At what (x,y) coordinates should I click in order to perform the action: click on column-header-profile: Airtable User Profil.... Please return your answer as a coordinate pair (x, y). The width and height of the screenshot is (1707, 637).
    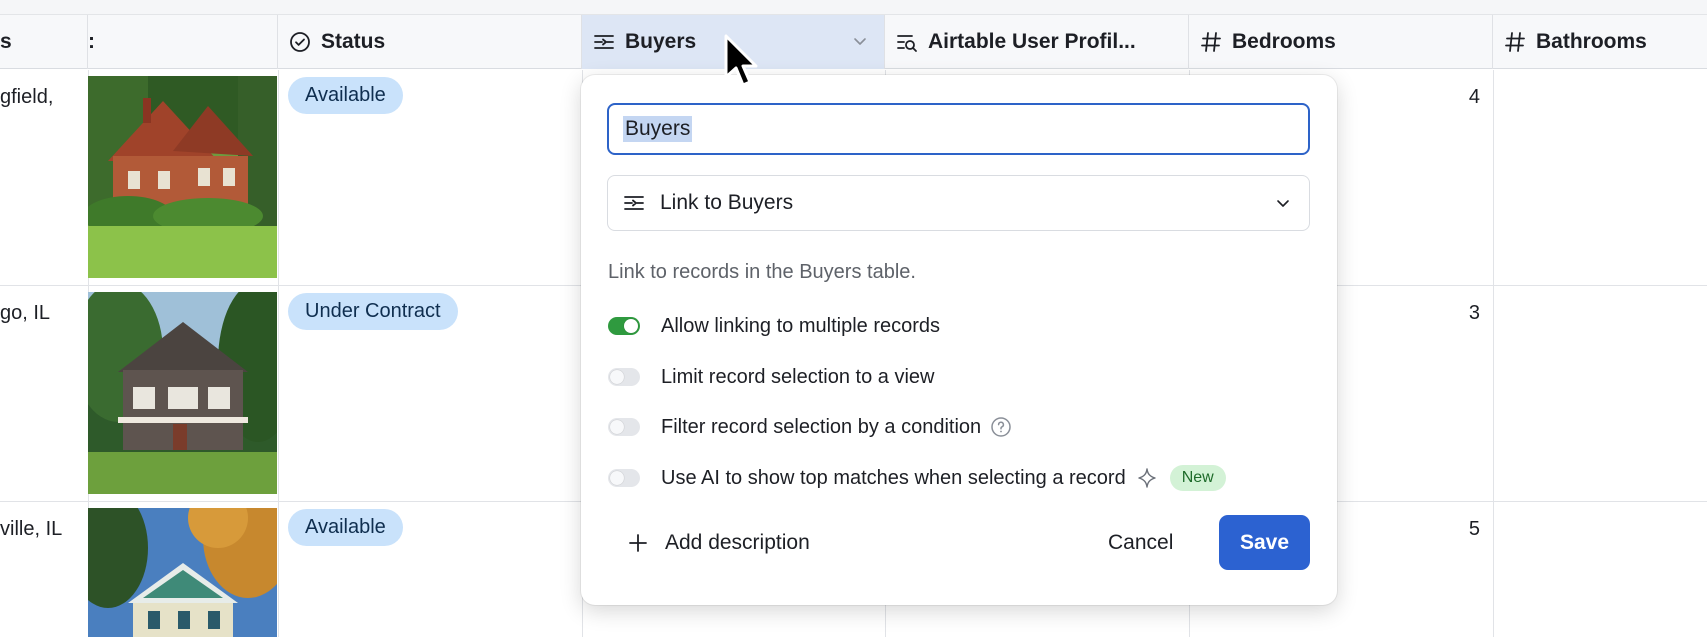
    Looking at the image, I should click on (1037, 42).